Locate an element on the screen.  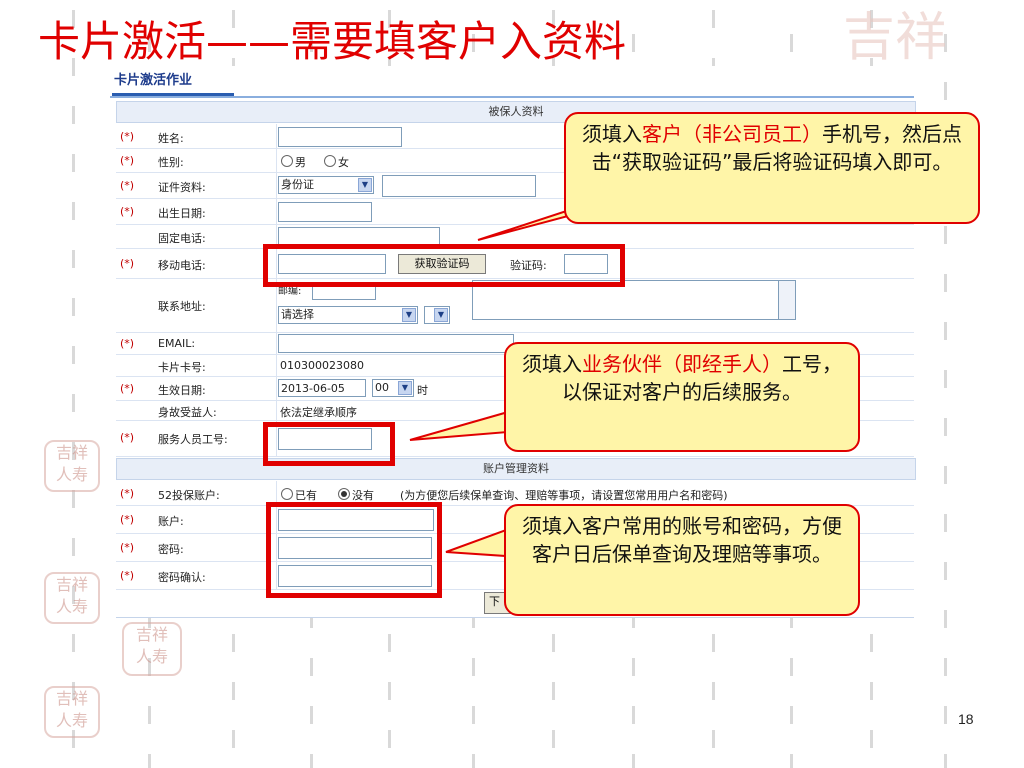
email-input is located at coordinates (396, 343).